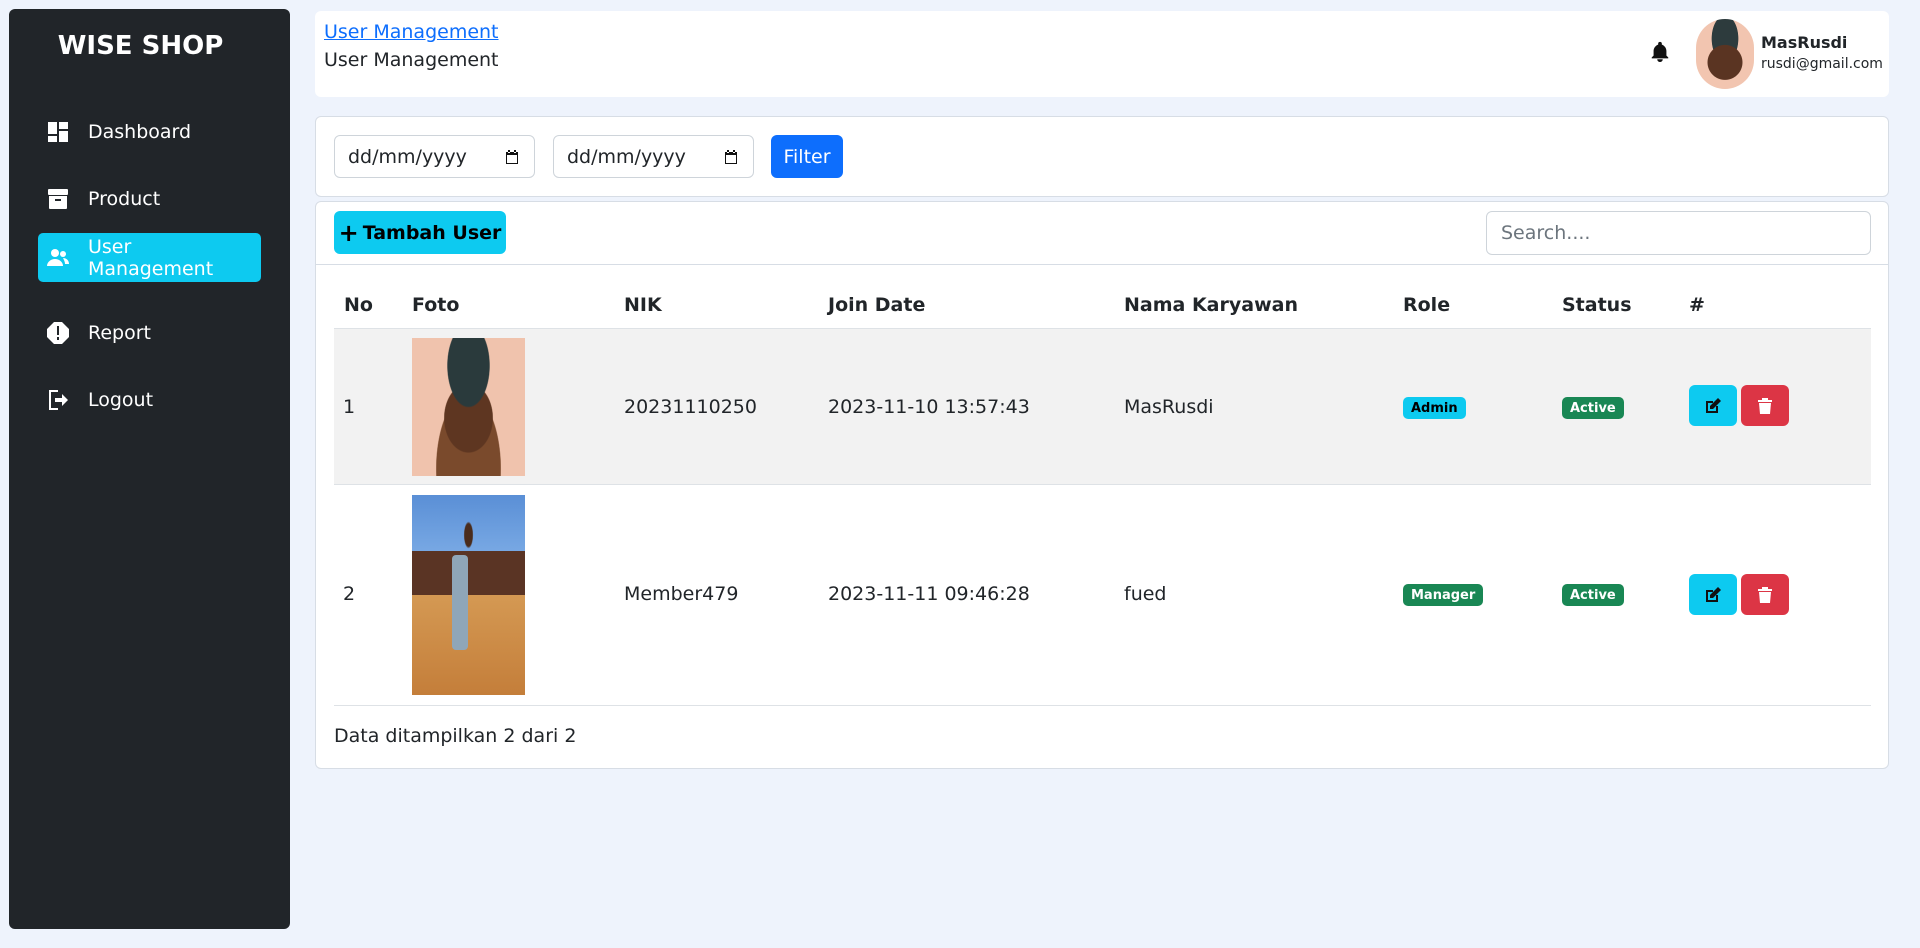  I want to click on column-header-foto: Foto, so click(436, 305).